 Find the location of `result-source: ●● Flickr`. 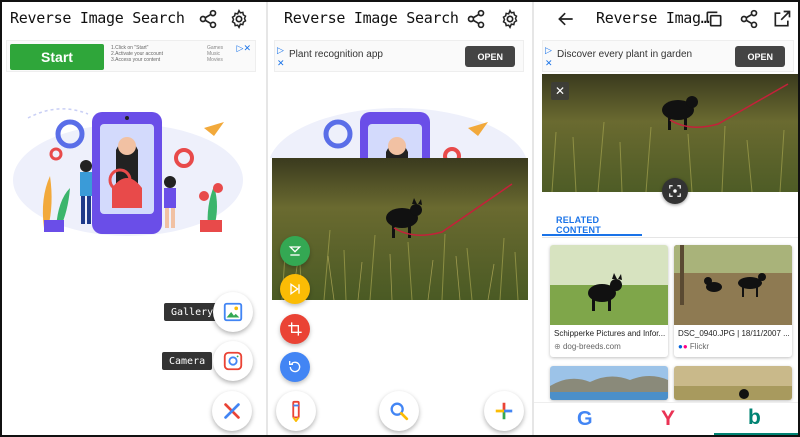

result-source: ●● Flickr is located at coordinates (694, 346).